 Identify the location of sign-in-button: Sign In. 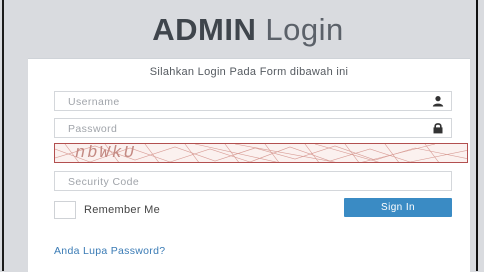
(398, 207).